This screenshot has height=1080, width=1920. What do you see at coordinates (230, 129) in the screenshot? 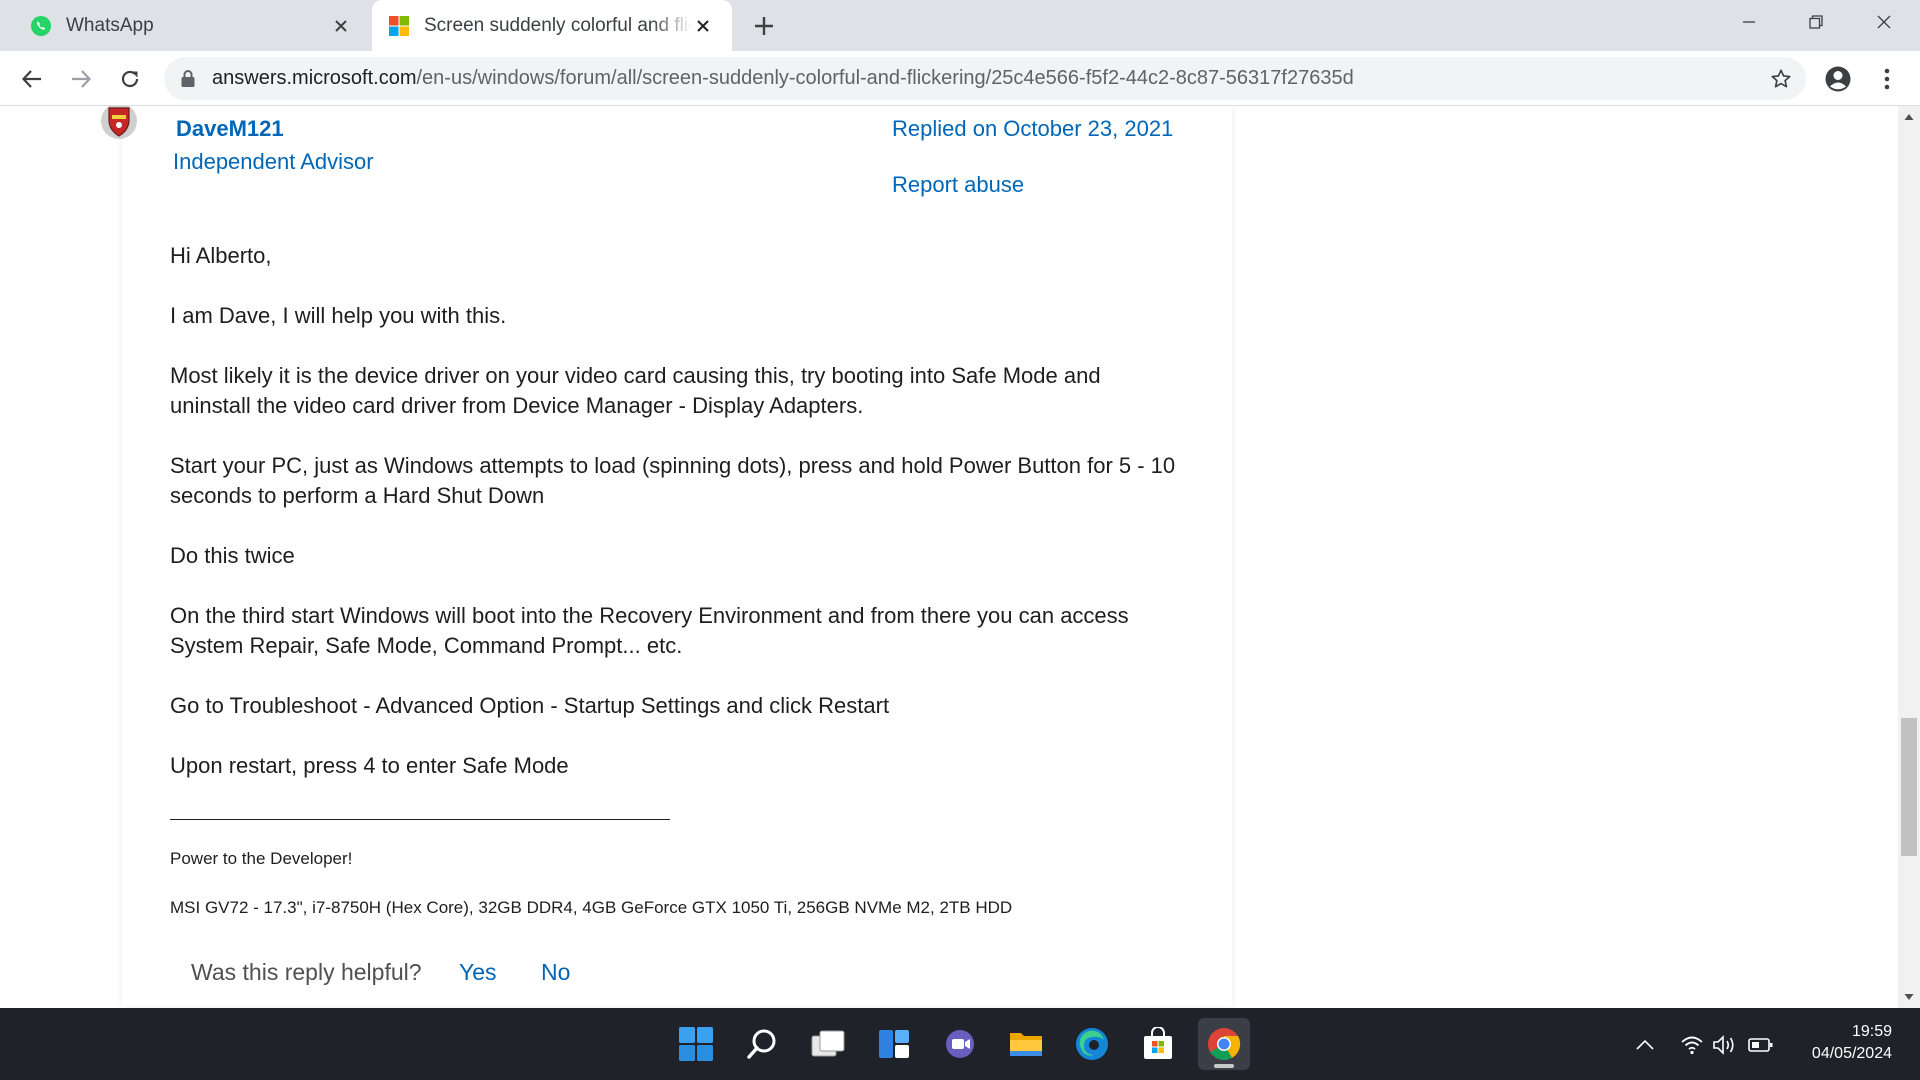
I see `author-name: DaveM121` at bounding box center [230, 129].